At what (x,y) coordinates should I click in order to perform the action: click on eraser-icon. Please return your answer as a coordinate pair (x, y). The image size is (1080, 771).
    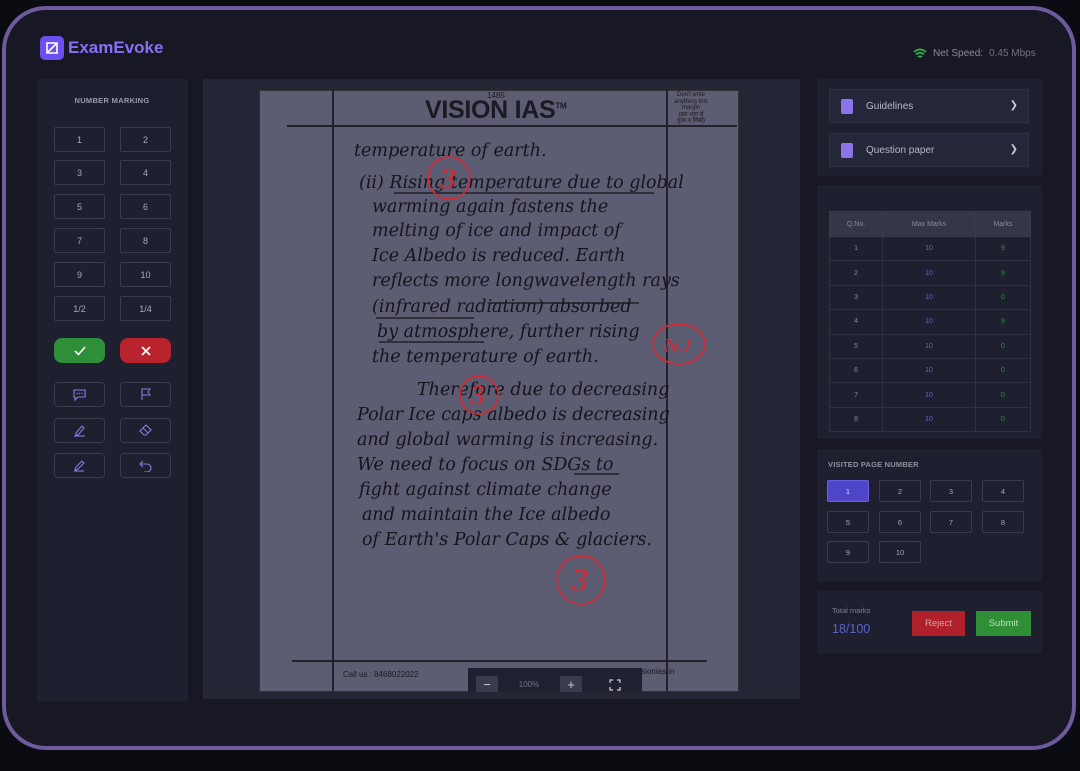
    Looking at the image, I should click on (145, 430).